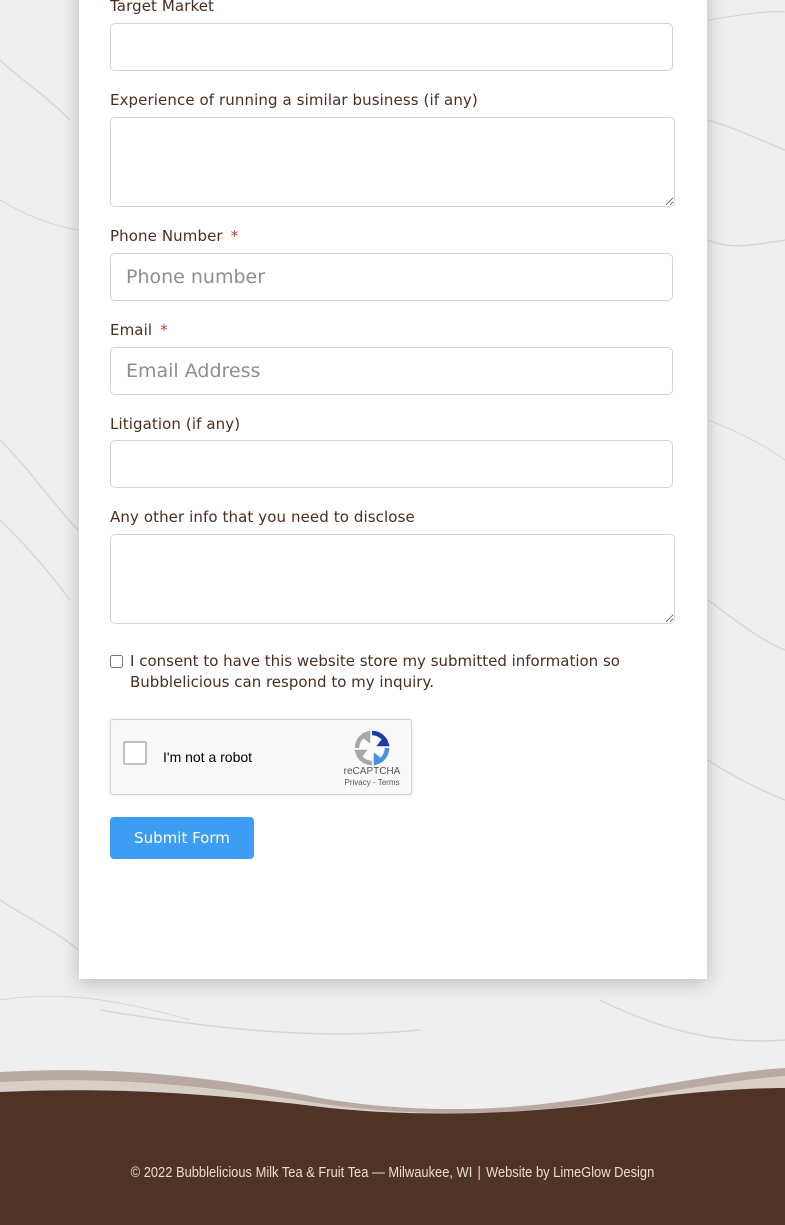 Image resolution: width=785 pixels, height=1225 pixels. Describe the element at coordinates (116, 661) in the screenshot. I see `consent-checkbox` at that location.